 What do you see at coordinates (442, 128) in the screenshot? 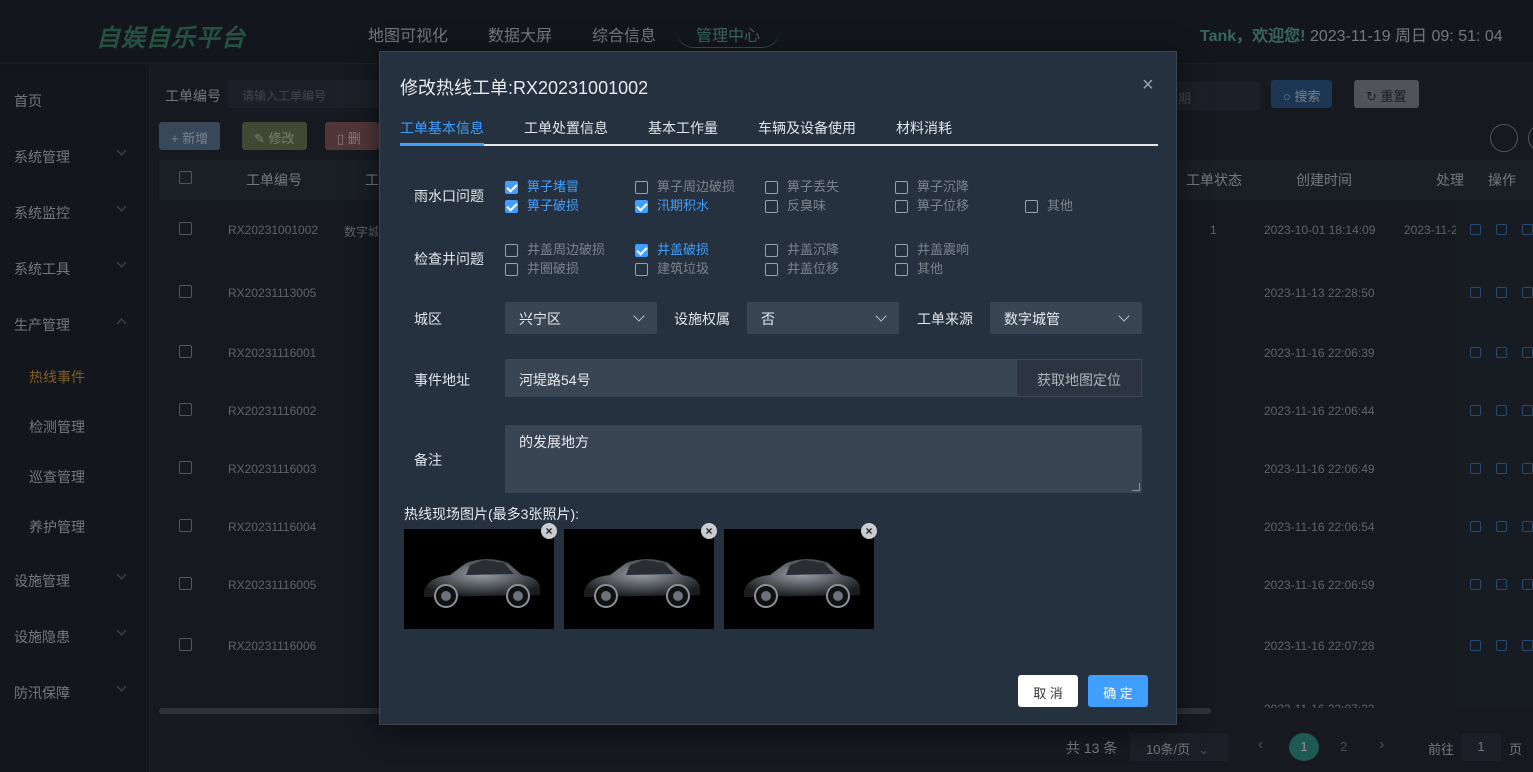
I see `tab-basic-info: 工单基本信息` at bounding box center [442, 128].